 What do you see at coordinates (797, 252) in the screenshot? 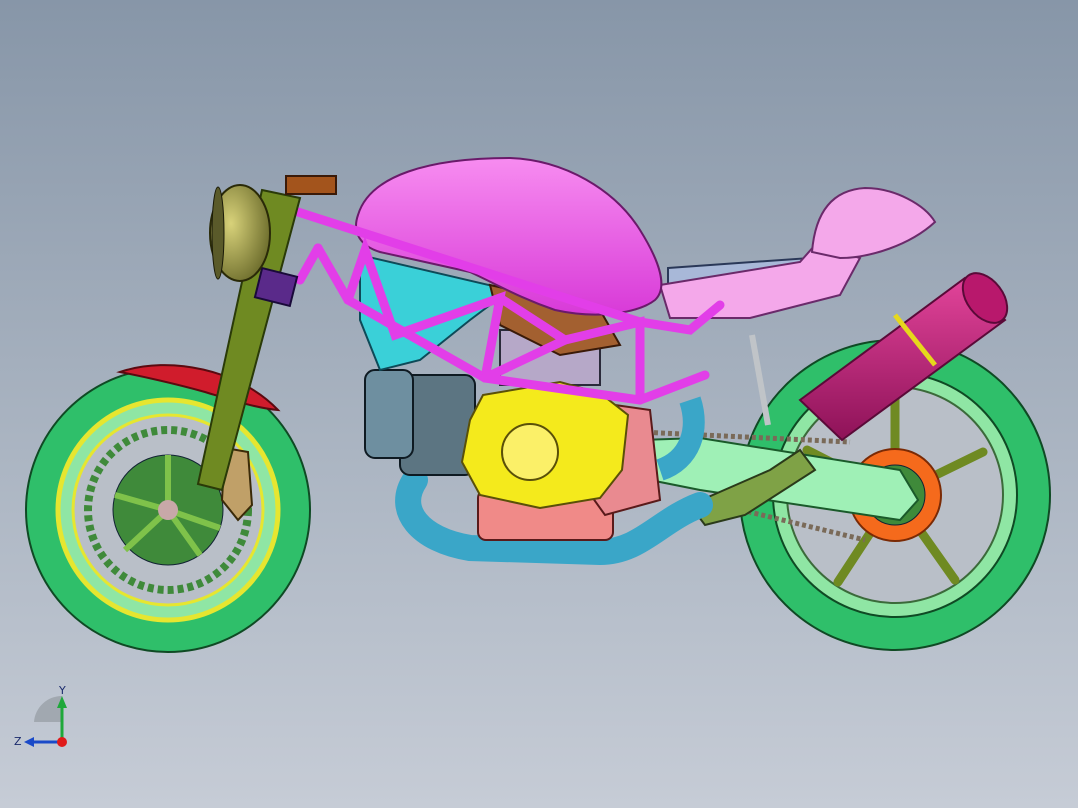
I see `seat-tail` at bounding box center [797, 252].